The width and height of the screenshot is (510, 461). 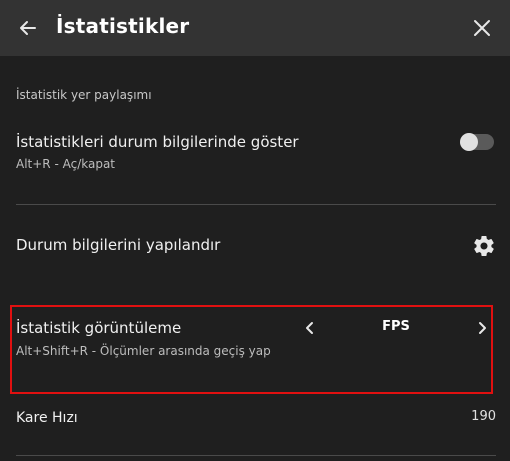 I want to click on chevron-right-icon, so click(x=482, y=328).